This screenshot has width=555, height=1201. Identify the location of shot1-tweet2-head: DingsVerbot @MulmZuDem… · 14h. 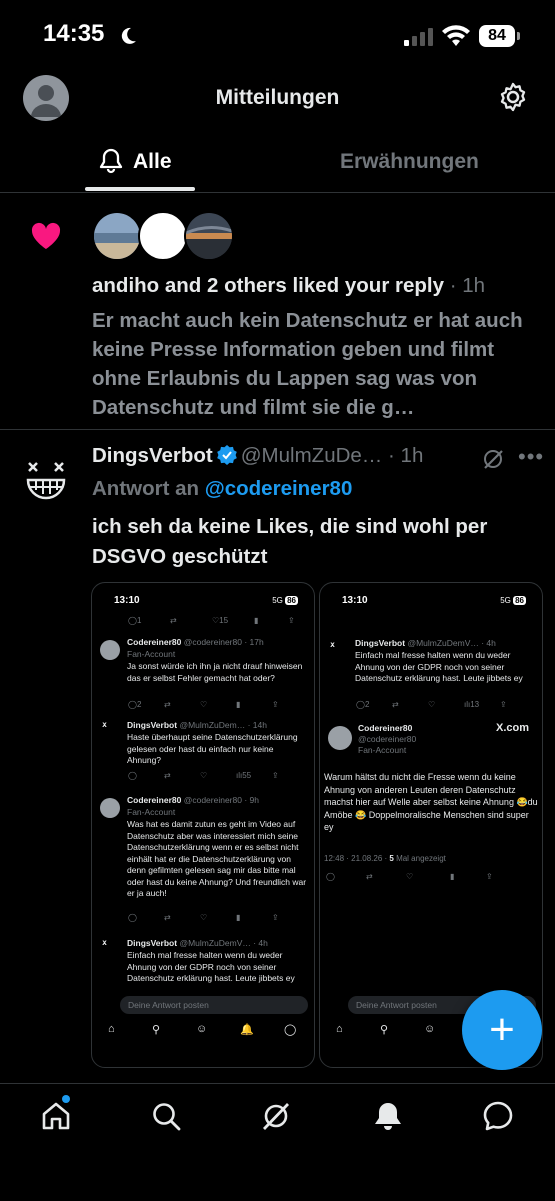
(217, 726).